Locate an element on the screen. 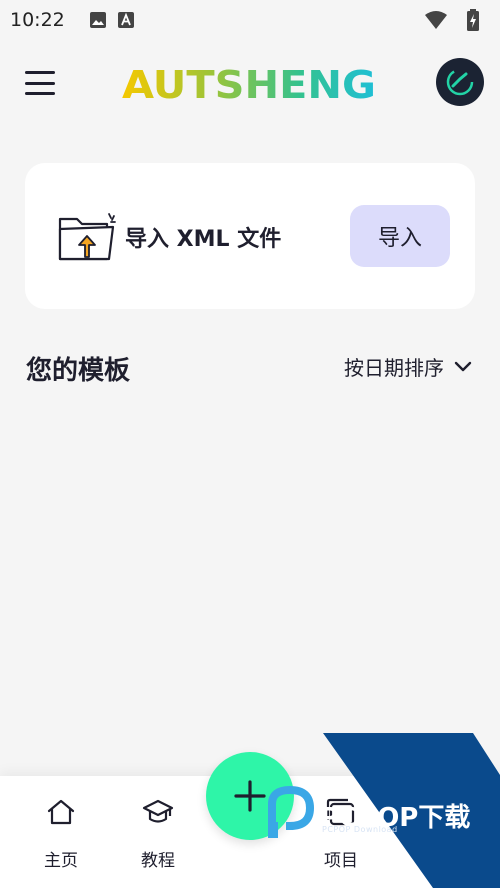 The width and height of the screenshot is (500, 888). import-xml-card: 导入 XML 文件 导入 is located at coordinates (250, 236).